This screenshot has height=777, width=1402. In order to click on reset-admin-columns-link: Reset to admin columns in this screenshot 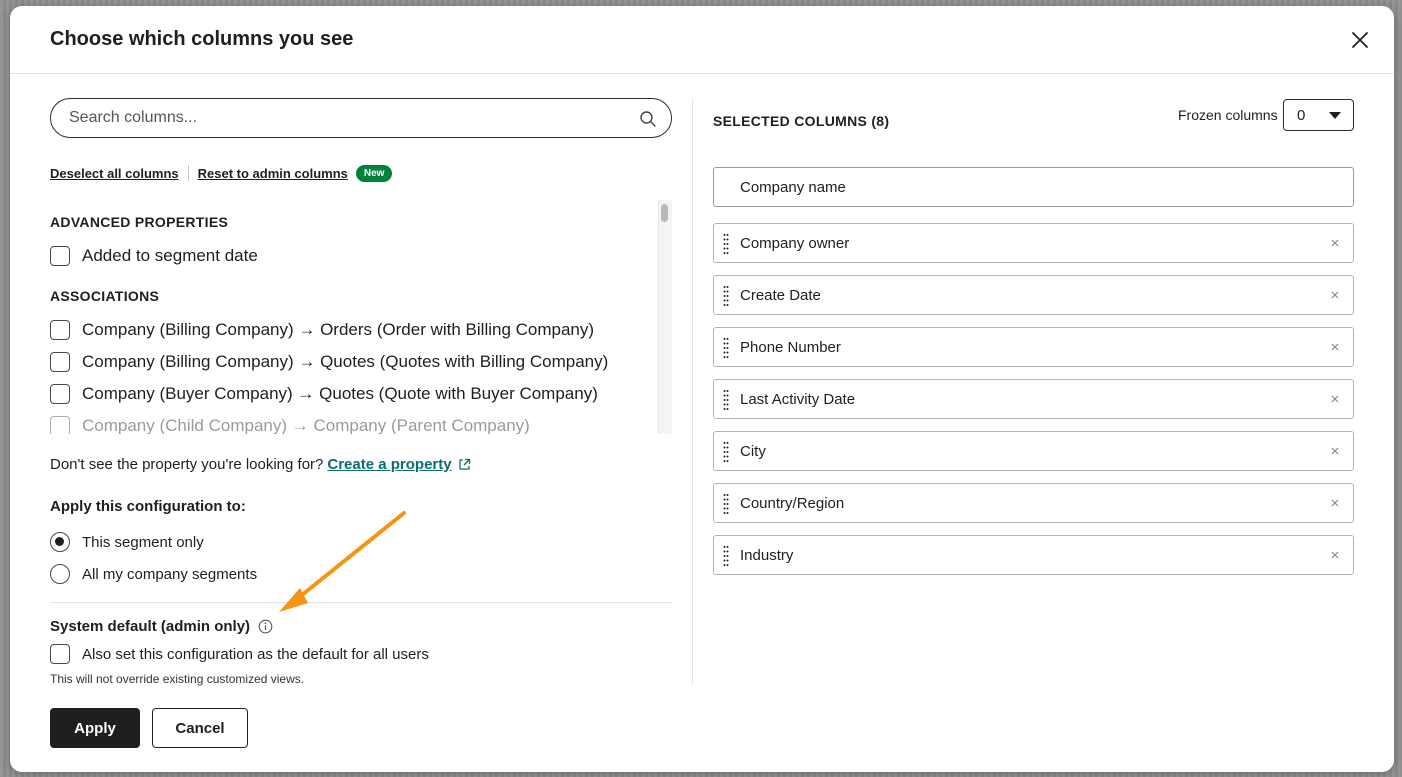, I will do `click(273, 173)`.